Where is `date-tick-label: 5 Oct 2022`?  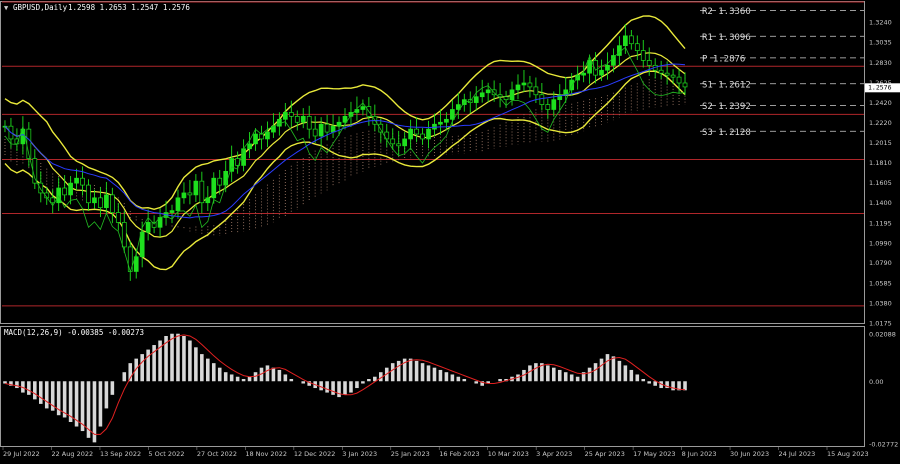 date-tick-label: 5 Oct 2022 is located at coordinates (166, 454).